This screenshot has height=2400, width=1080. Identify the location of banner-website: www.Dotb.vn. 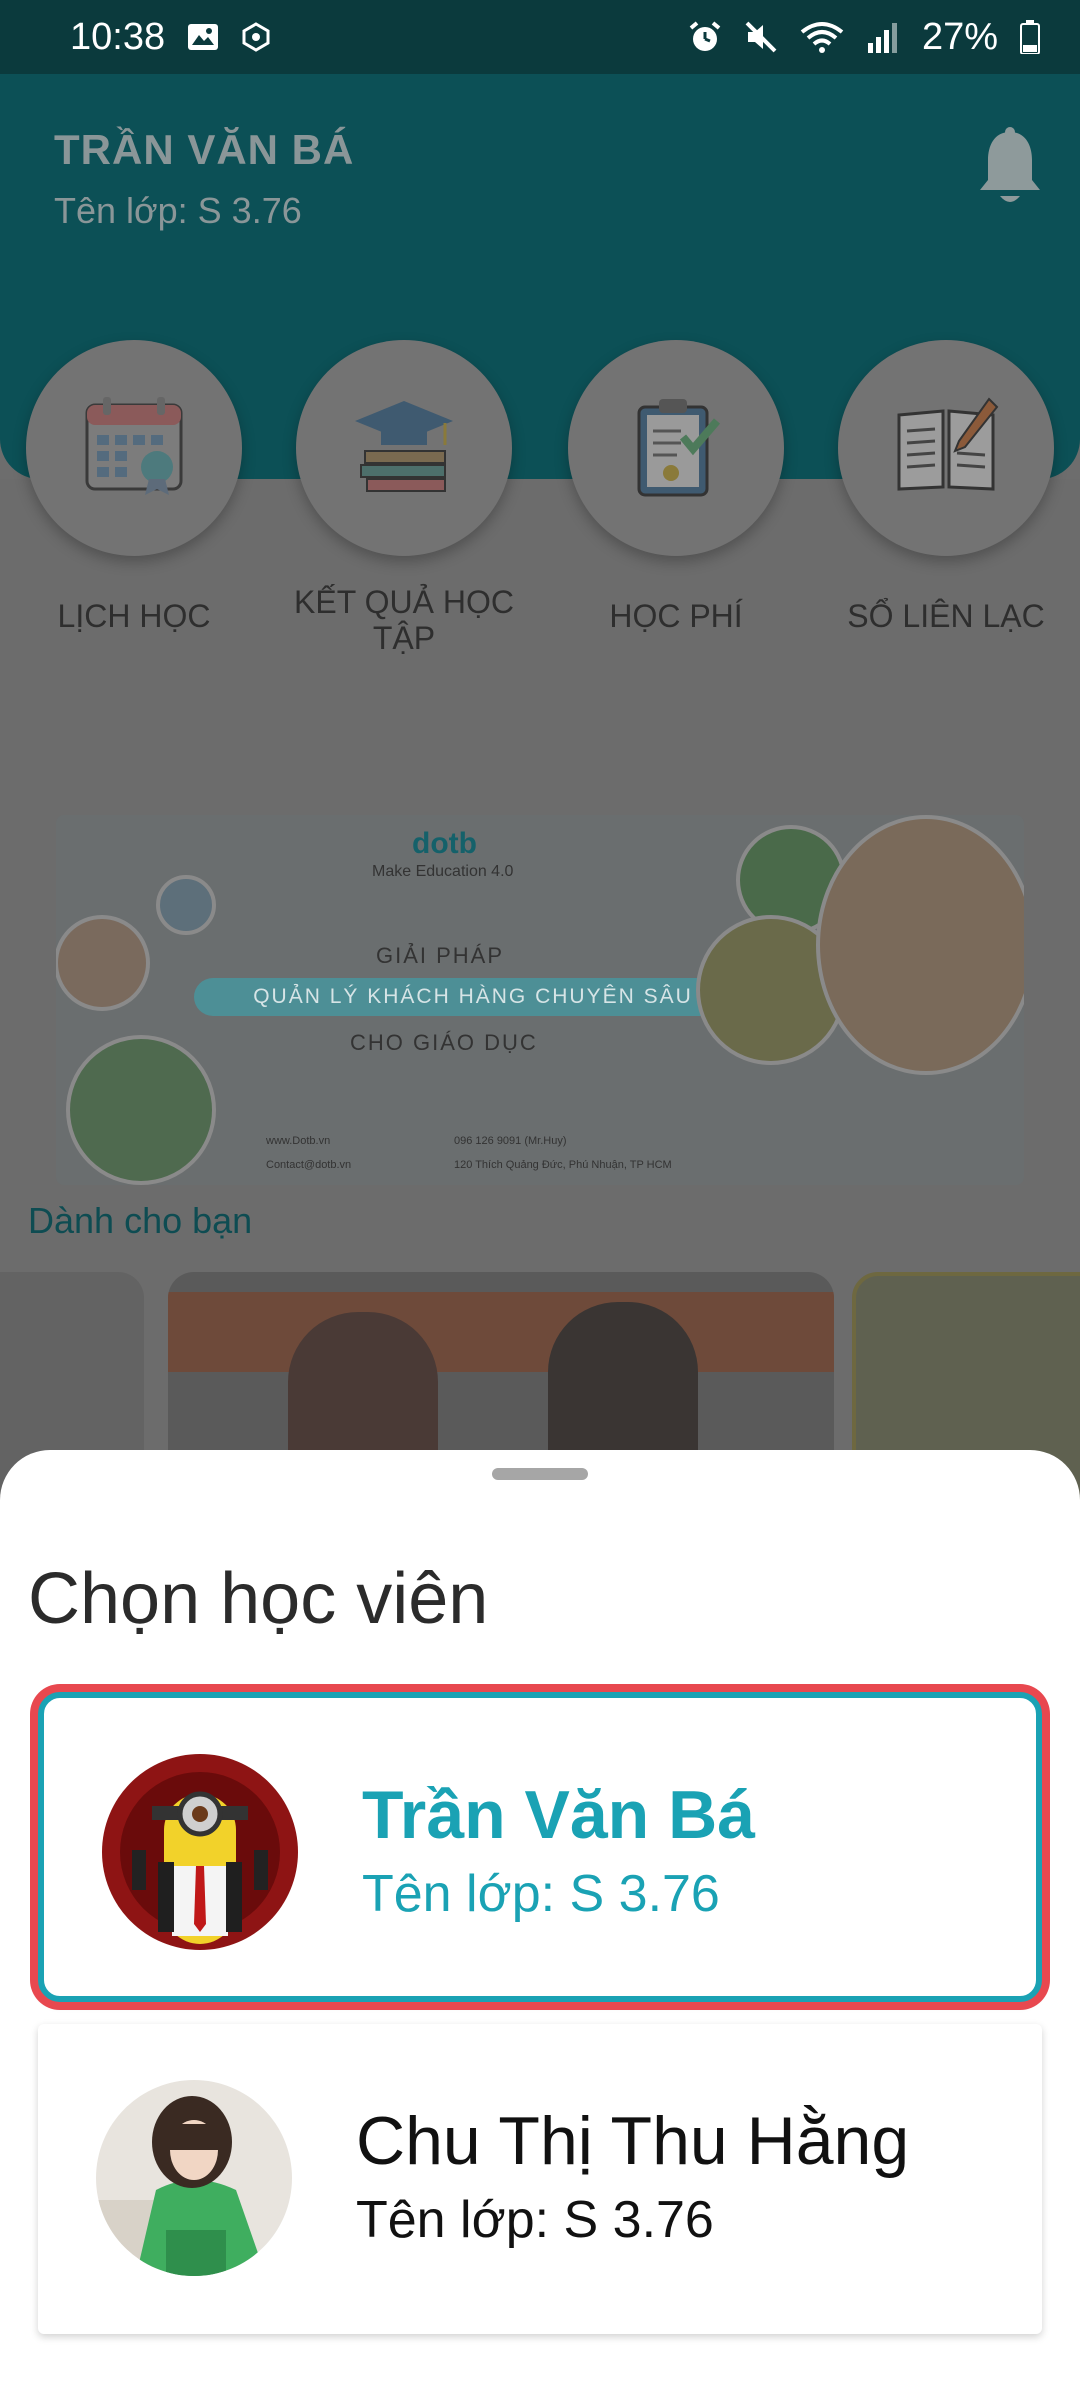
(298, 1141).